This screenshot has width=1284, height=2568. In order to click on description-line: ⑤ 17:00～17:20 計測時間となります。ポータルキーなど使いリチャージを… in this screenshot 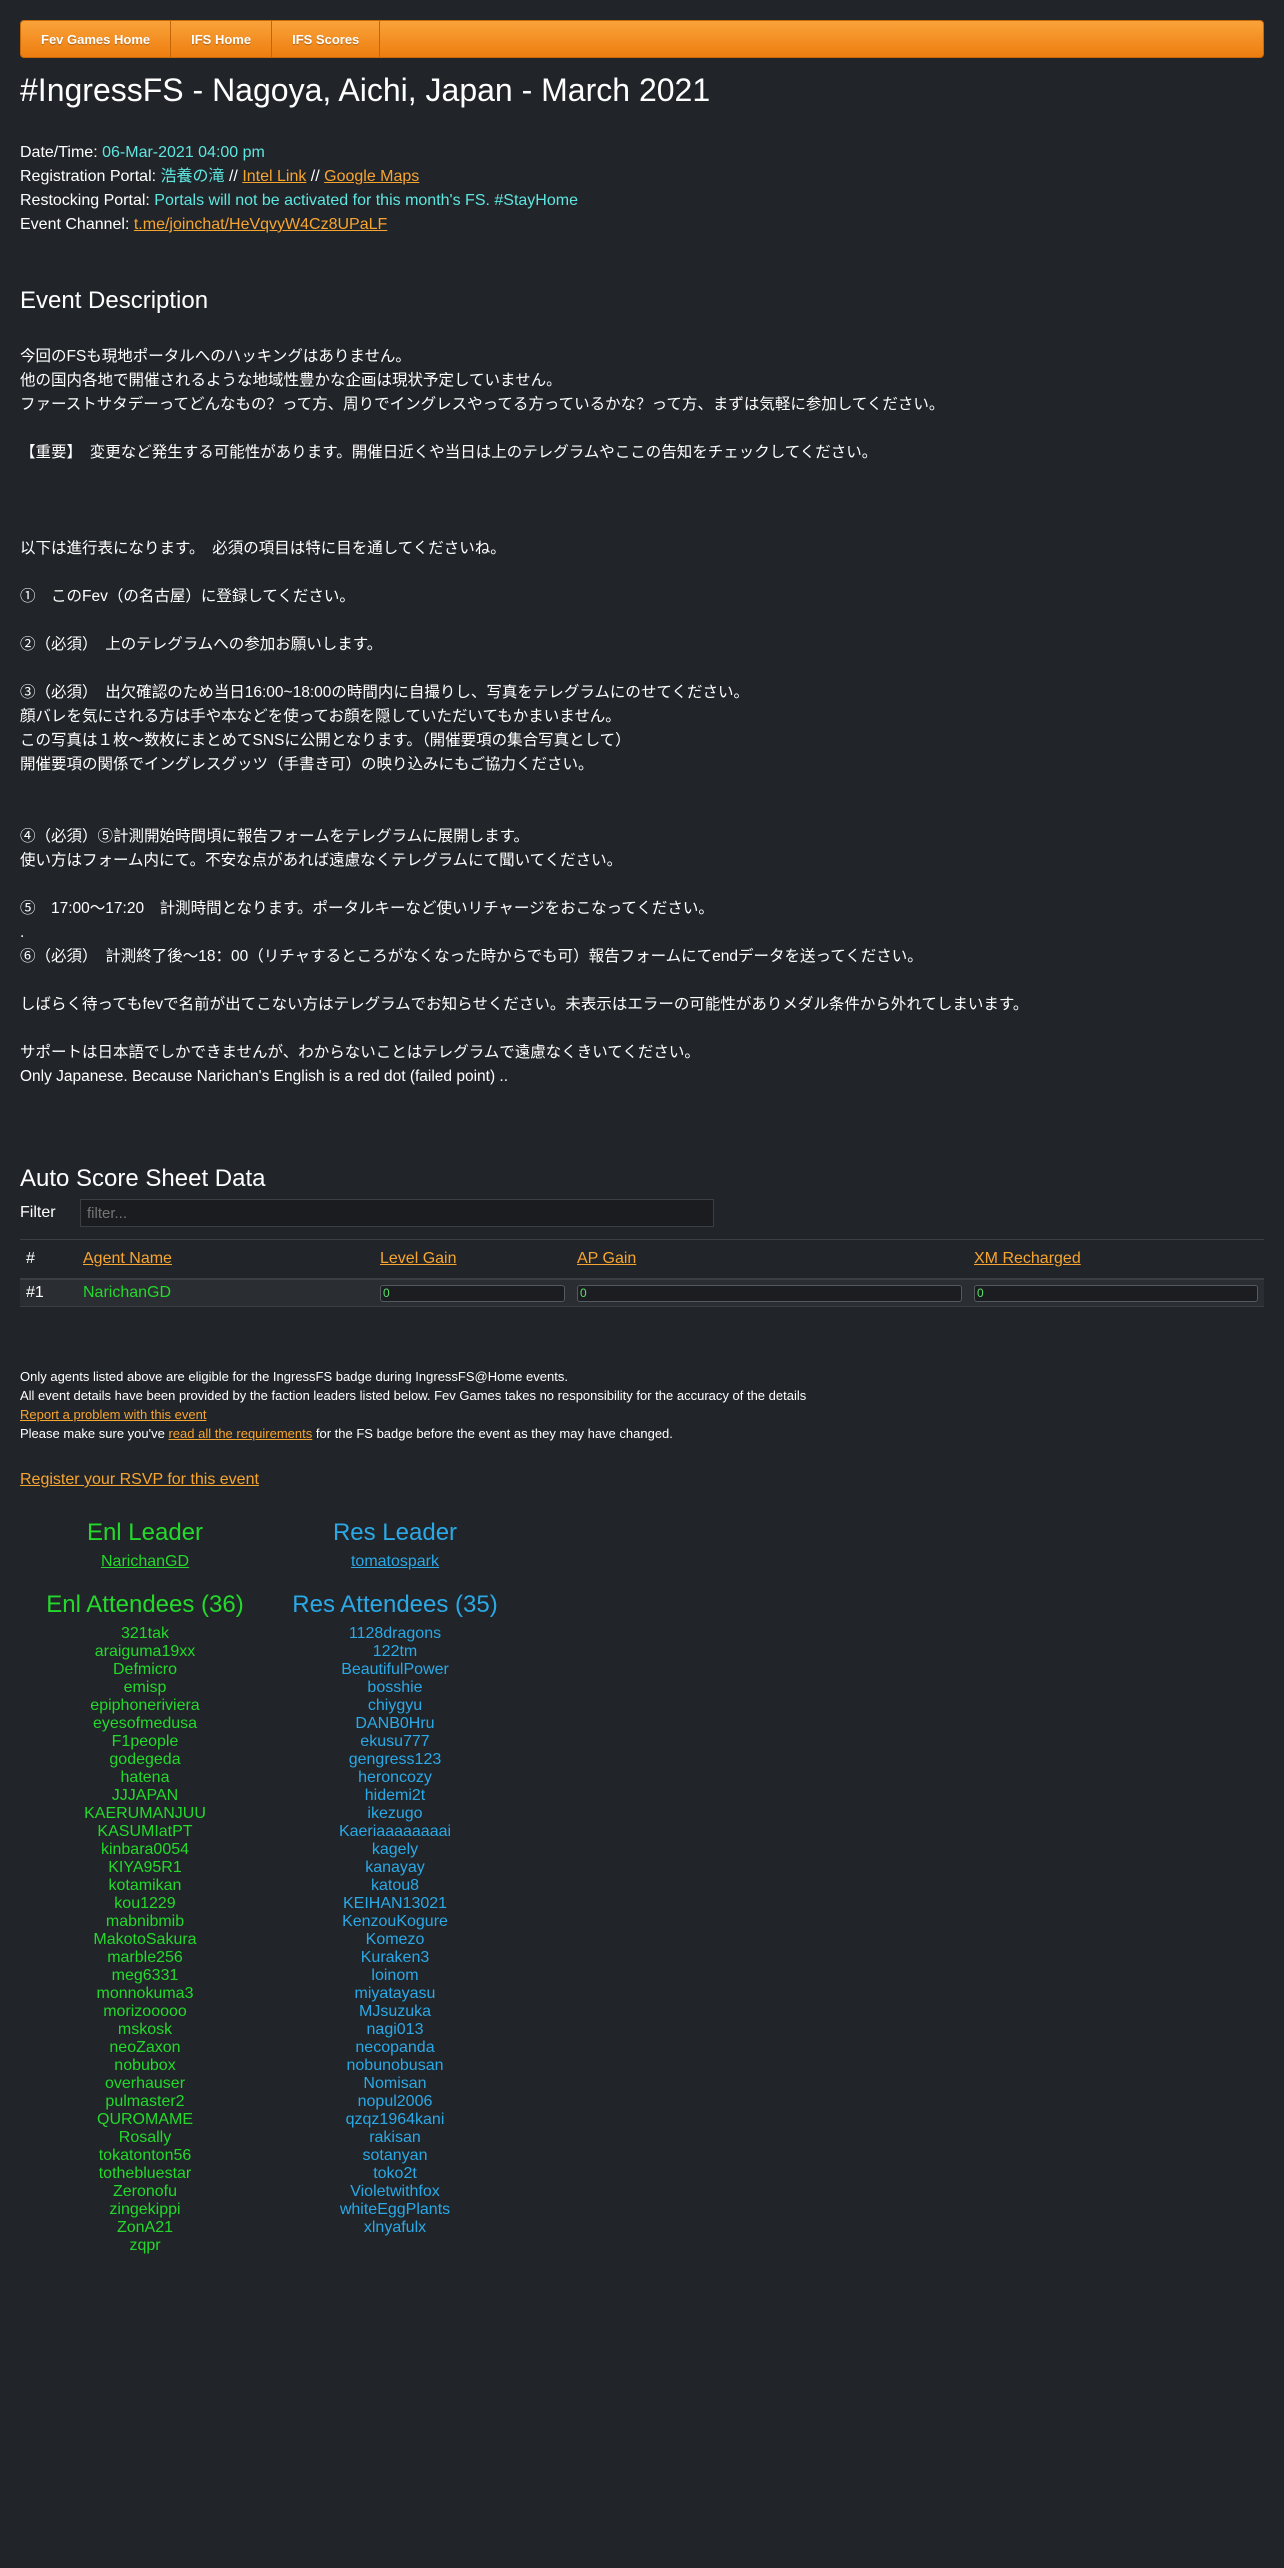, I will do `click(367, 908)`.